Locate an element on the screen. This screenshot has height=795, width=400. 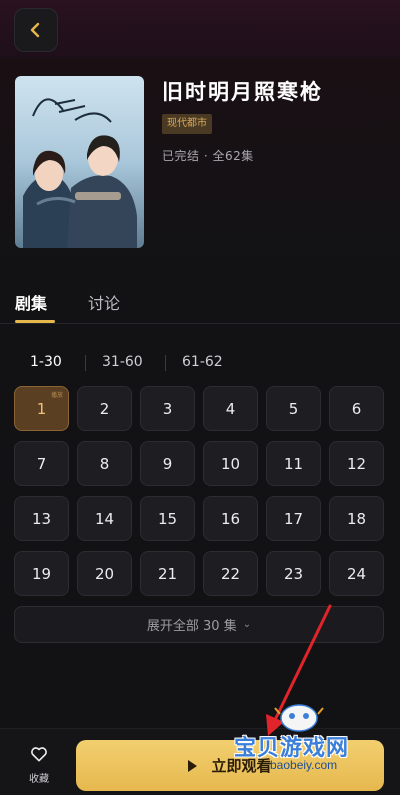
watermark-arrow is located at coordinates (299, 670).